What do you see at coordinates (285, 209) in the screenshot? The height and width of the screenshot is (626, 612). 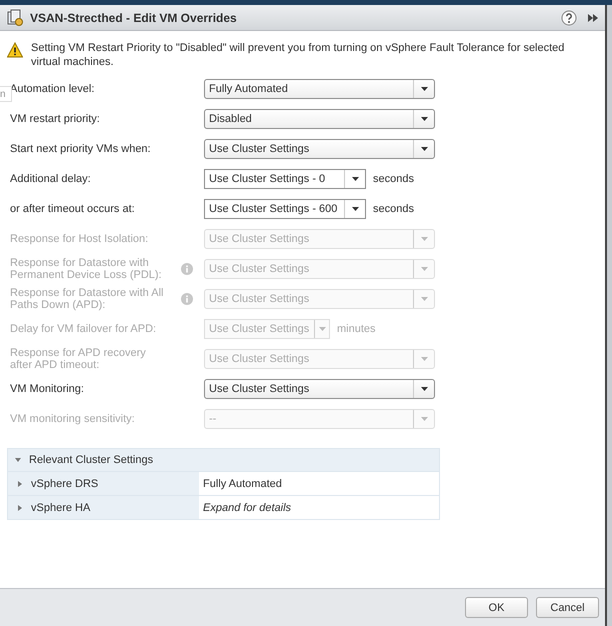 I see `dropdown: Use Cluster Settings - 600` at bounding box center [285, 209].